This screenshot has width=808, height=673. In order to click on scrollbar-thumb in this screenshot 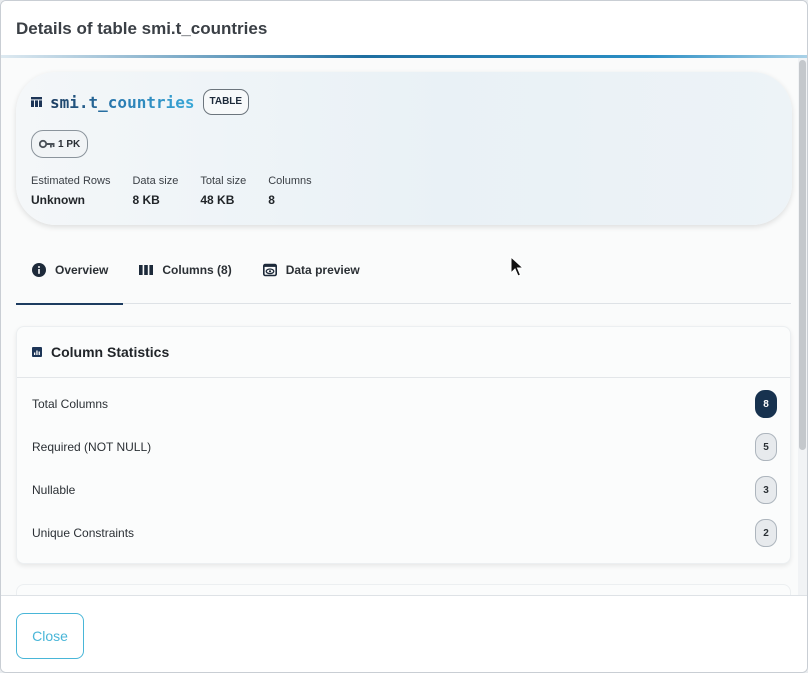, I will do `click(802, 255)`.